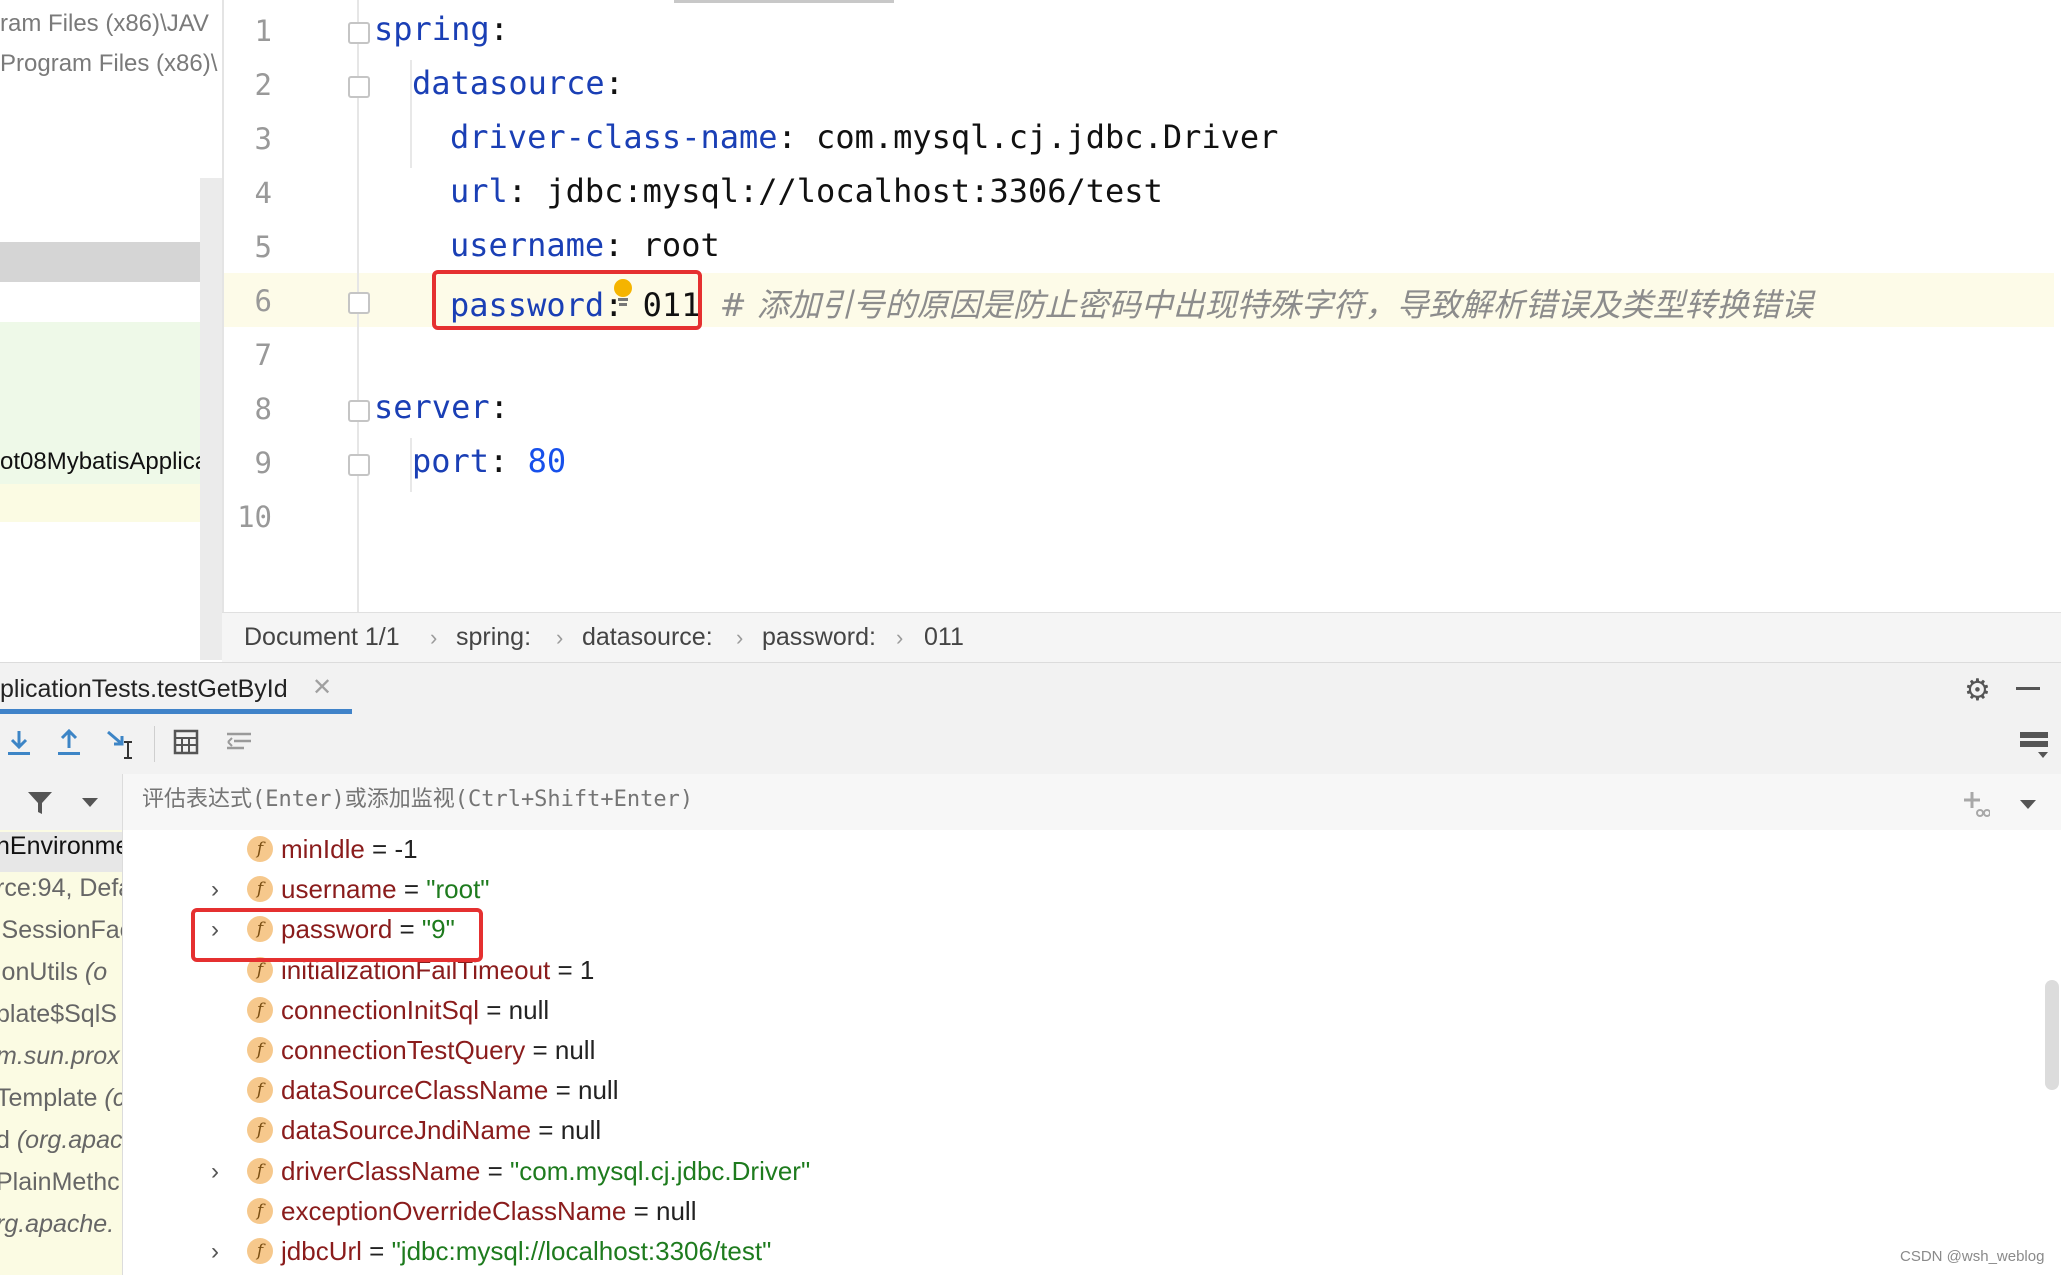  Describe the element at coordinates (121, 745) in the screenshot. I see `run-to-cursor-icon` at that location.